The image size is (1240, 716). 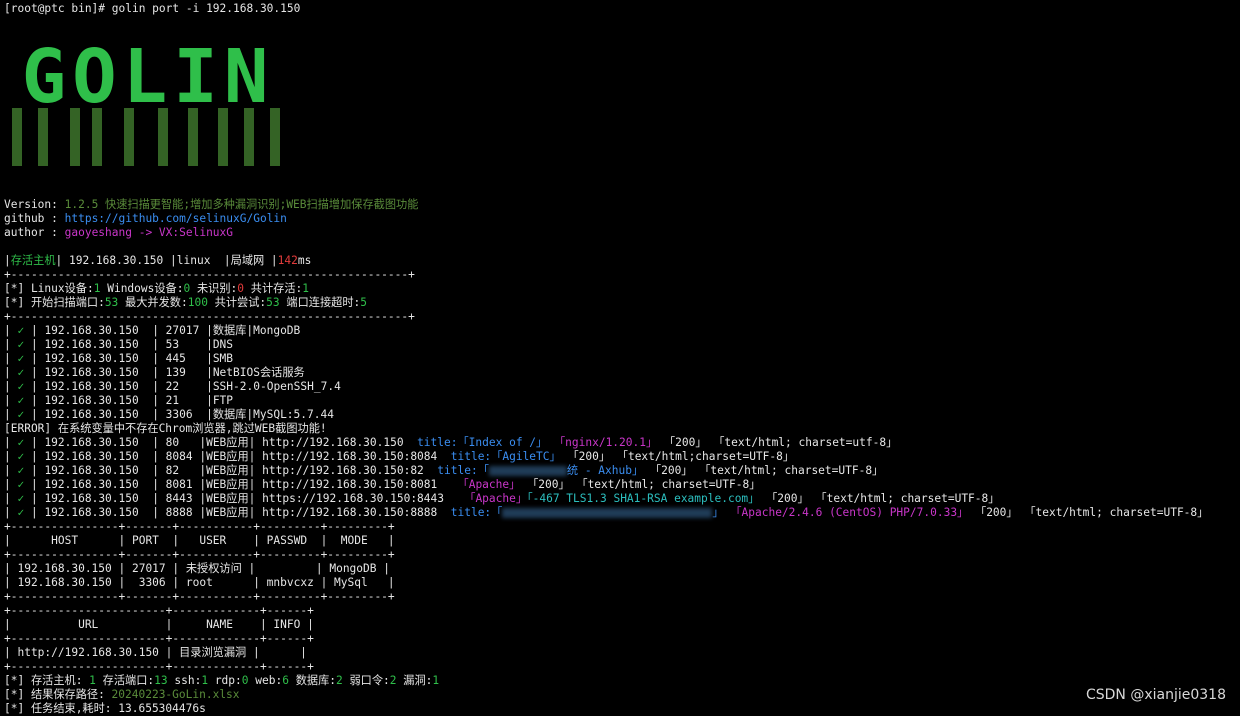 What do you see at coordinates (157, 288) in the screenshot?
I see `device-stats-line: [*] Linux设备:1 Windows设备:0 未识别:0 共计存活:1` at bounding box center [157, 288].